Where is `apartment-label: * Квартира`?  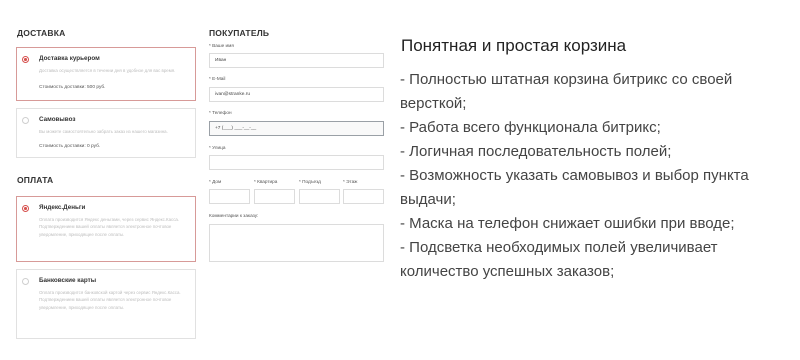 apartment-label: * Квартира is located at coordinates (266, 181).